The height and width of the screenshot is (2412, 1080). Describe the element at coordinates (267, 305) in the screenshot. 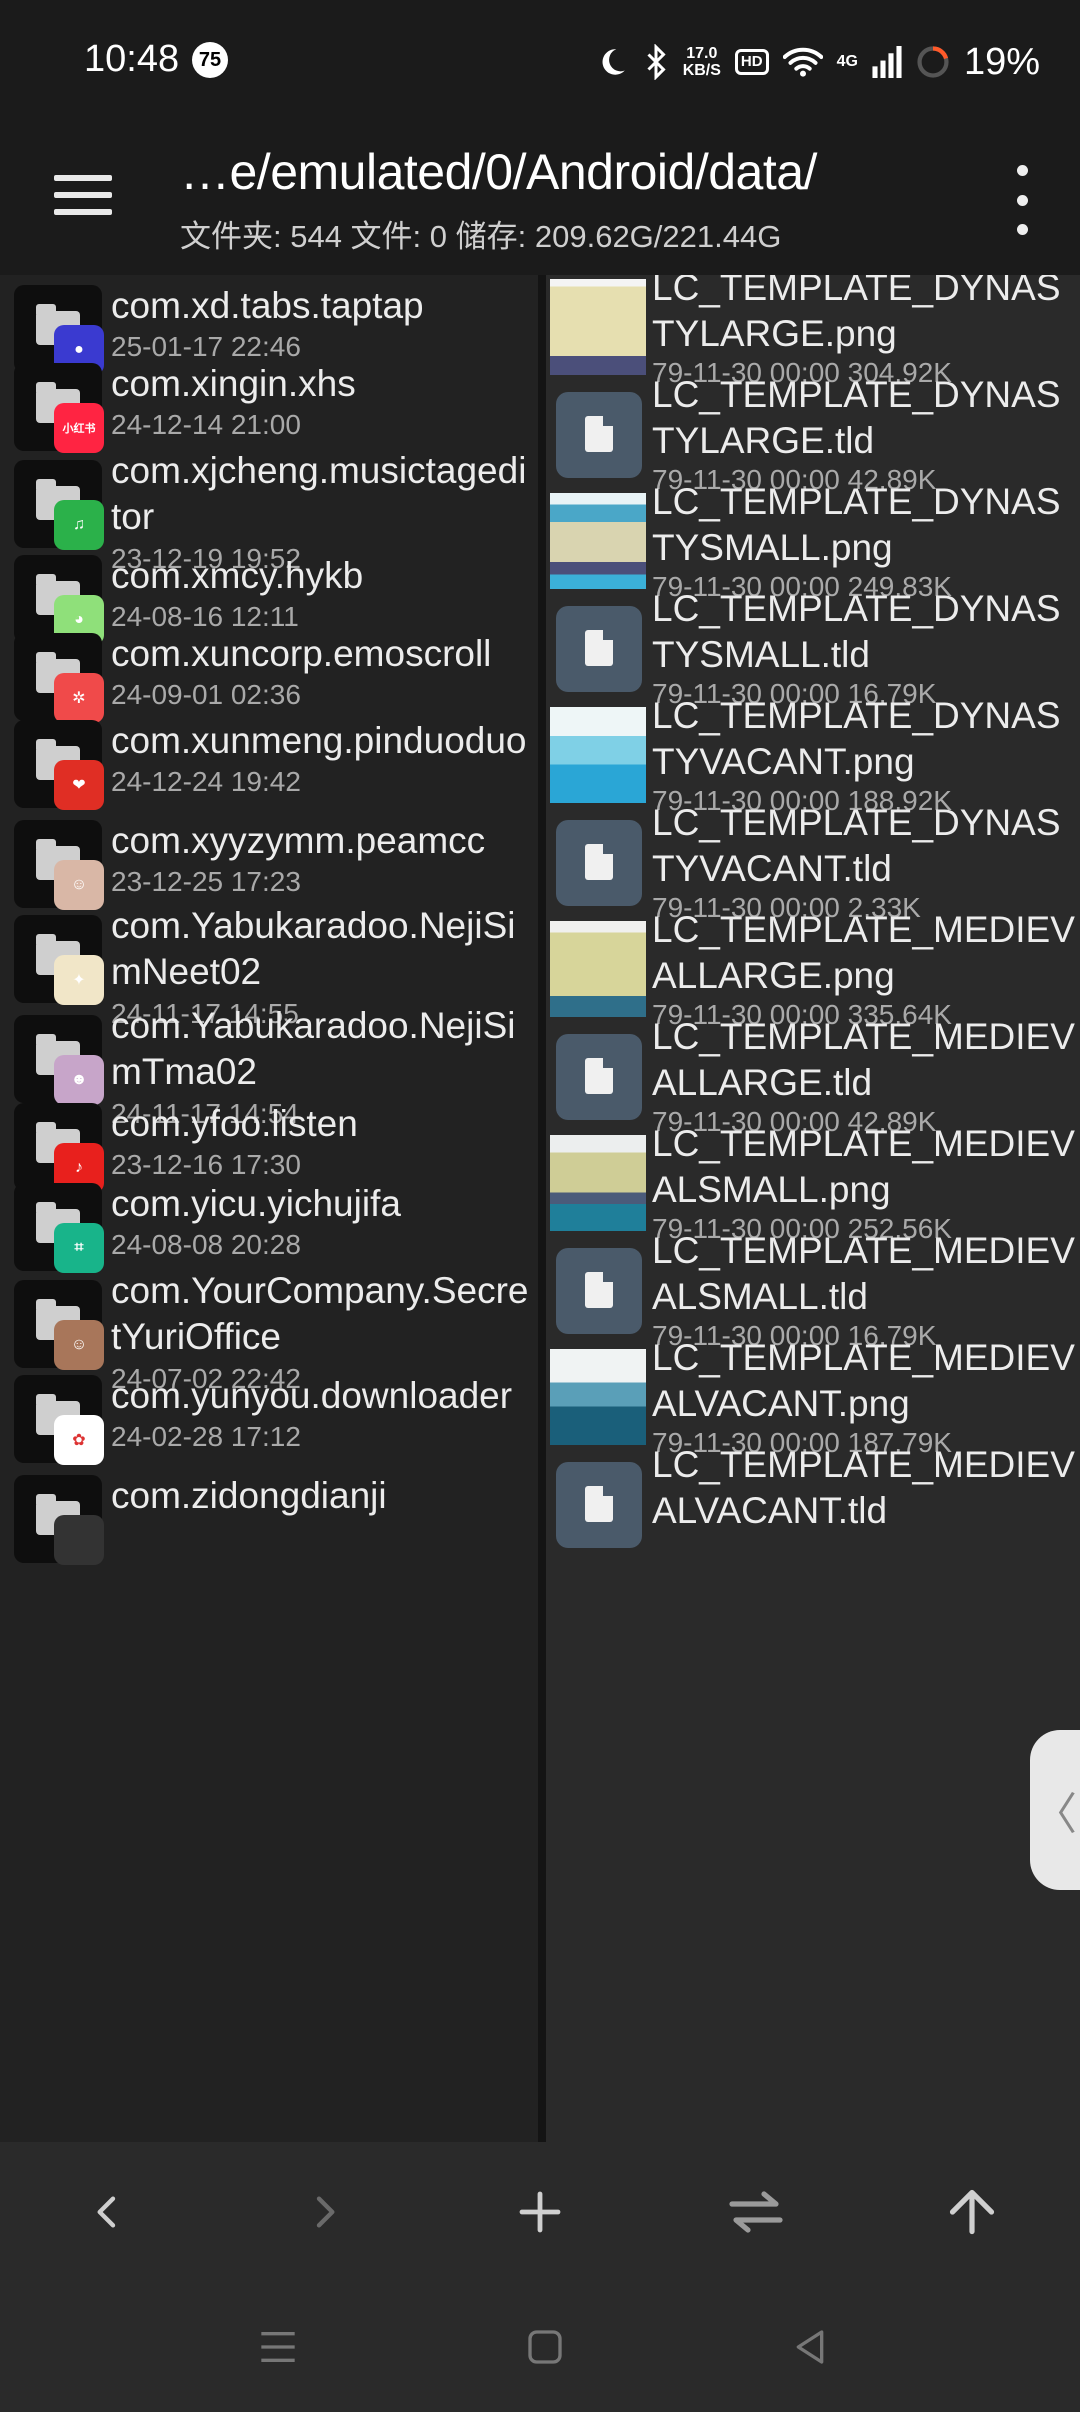

I see `folder-name: com.xd.tabs.taptap` at that location.